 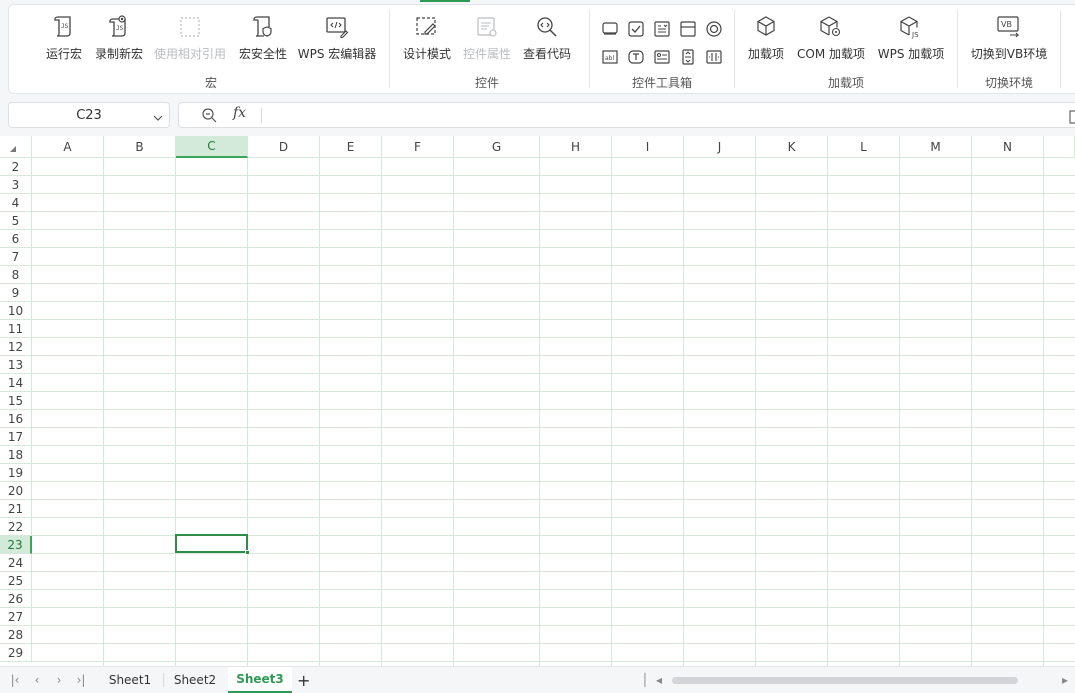 What do you see at coordinates (16, 617) in the screenshot?
I see `row-header-27: 27` at bounding box center [16, 617].